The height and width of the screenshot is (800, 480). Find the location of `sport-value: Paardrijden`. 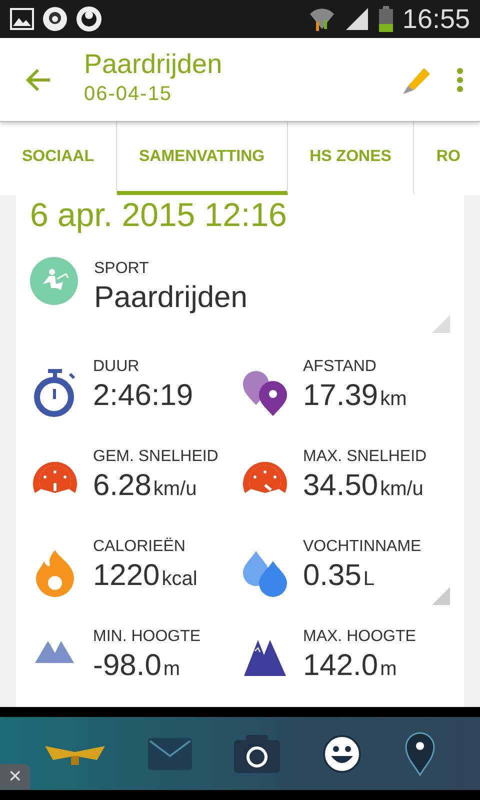

sport-value: Paardrijden is located at coordinates (171, 298).